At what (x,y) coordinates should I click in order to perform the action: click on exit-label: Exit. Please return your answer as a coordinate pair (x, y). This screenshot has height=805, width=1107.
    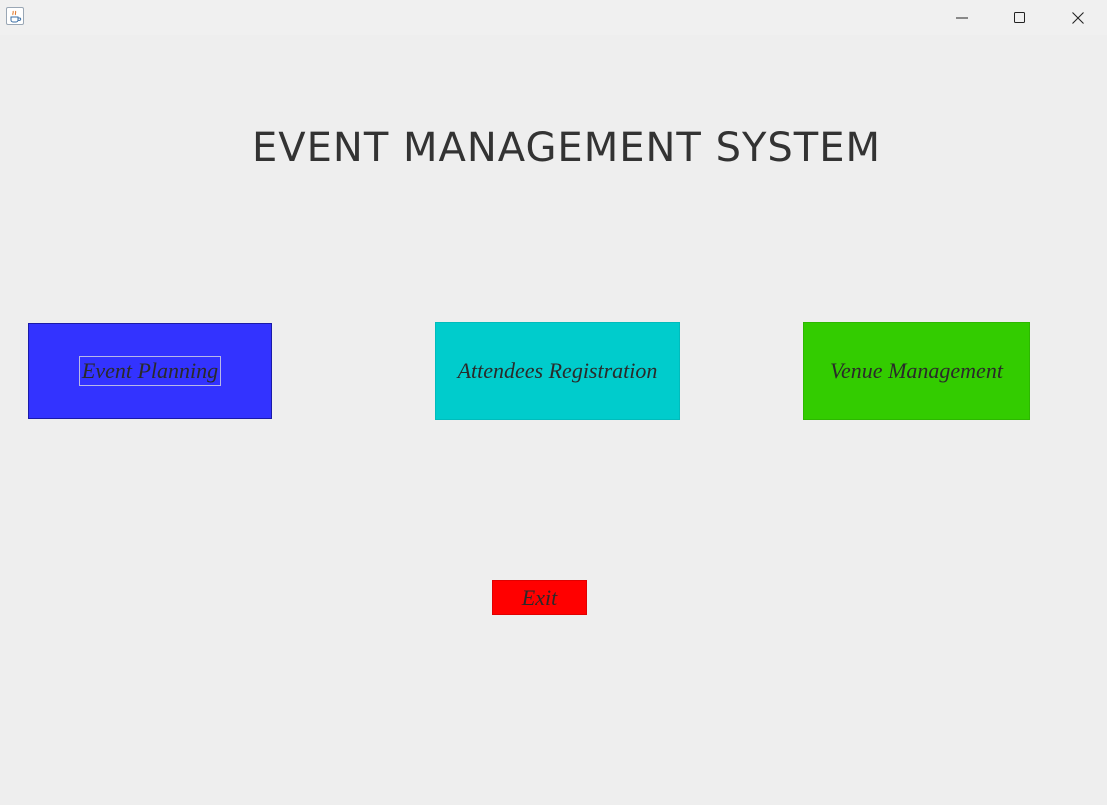
    Looking at the image, I should click on (539, 597).